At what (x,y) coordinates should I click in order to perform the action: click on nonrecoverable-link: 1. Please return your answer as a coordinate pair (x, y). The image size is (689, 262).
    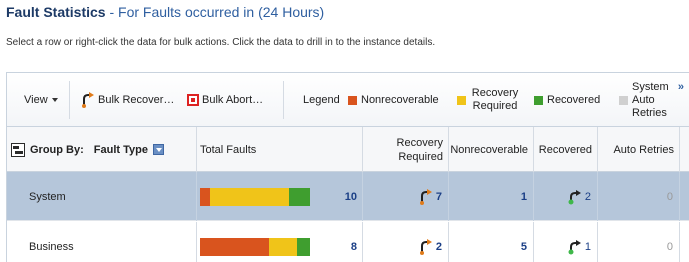
    Looking at the image, I should click on (524, 197).